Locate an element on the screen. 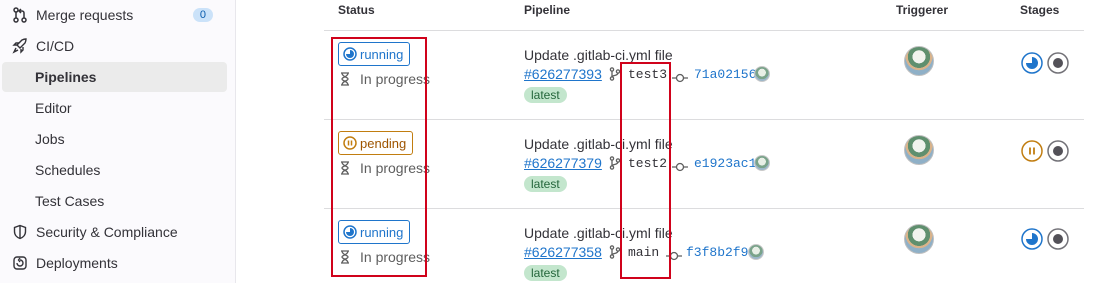 The height and width of the screenshot is (283, 1101). merge-requests-count-badge: 0 is located at coordinates (202, 15).